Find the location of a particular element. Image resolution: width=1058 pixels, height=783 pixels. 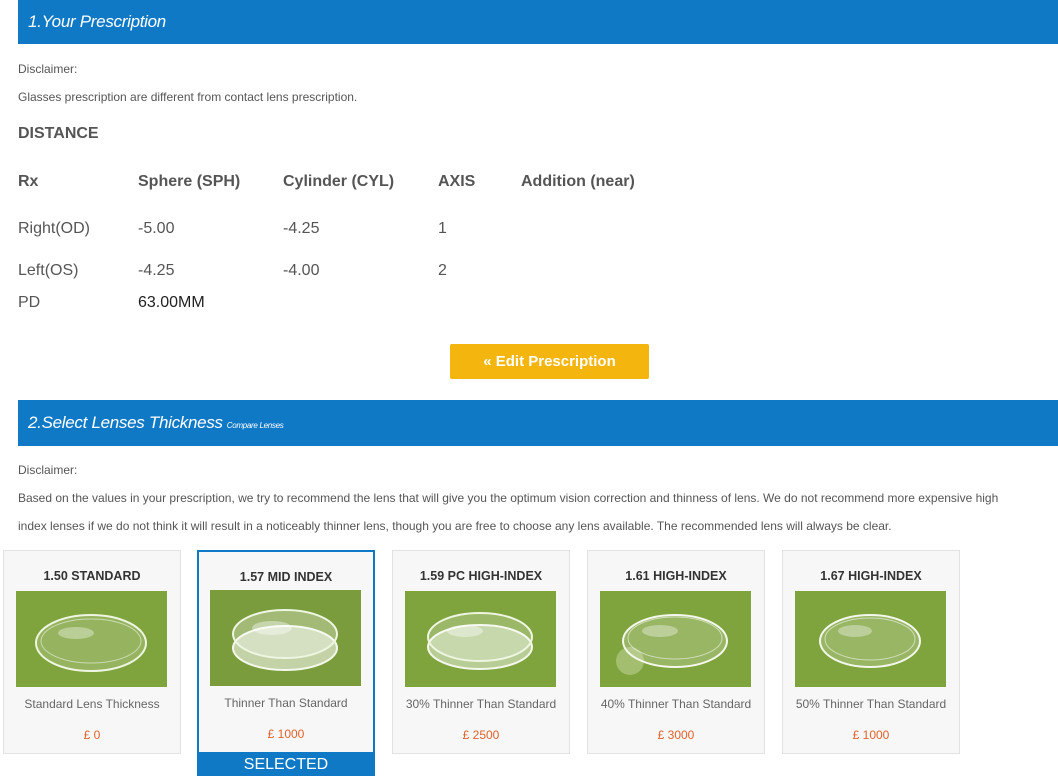

lens-card-title: 1.57 MID INDEX is located at coordinates (286, 577).